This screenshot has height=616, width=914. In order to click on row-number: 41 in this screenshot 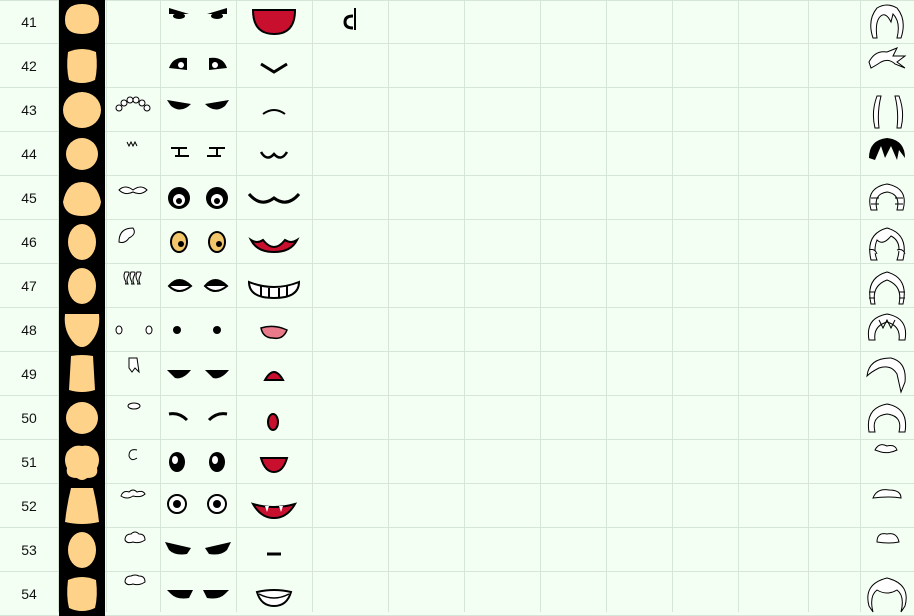, I will do `click(29, 22)`.